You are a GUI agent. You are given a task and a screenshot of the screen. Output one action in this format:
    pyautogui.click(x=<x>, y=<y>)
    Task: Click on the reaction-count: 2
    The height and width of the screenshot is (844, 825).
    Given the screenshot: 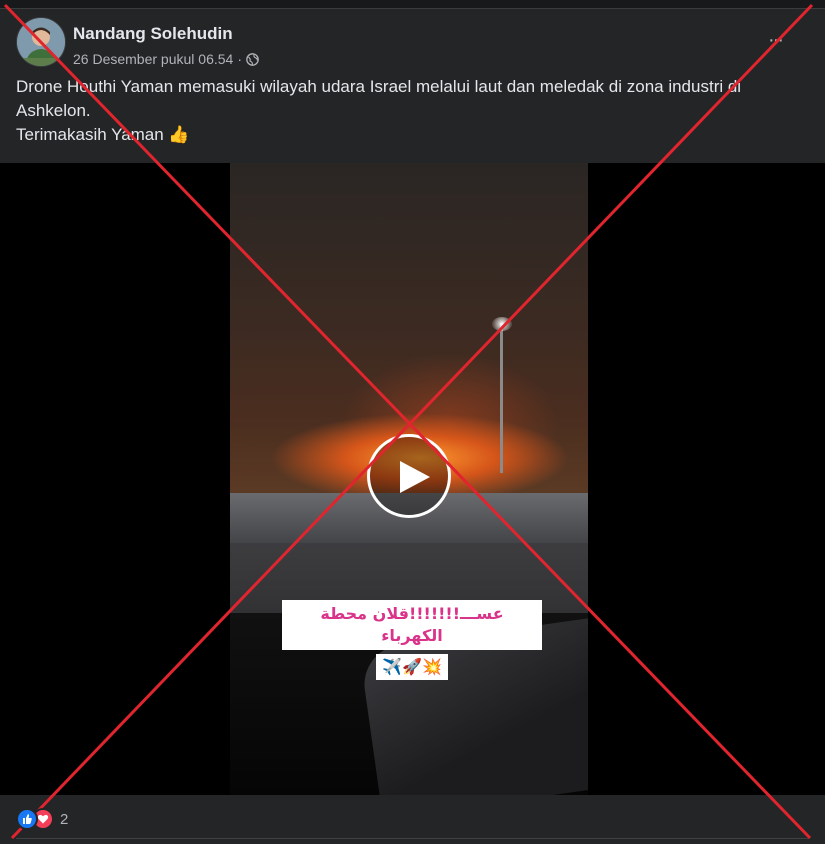 What is the action you would take?
    pyautogui.click(x=64, y=819)
    